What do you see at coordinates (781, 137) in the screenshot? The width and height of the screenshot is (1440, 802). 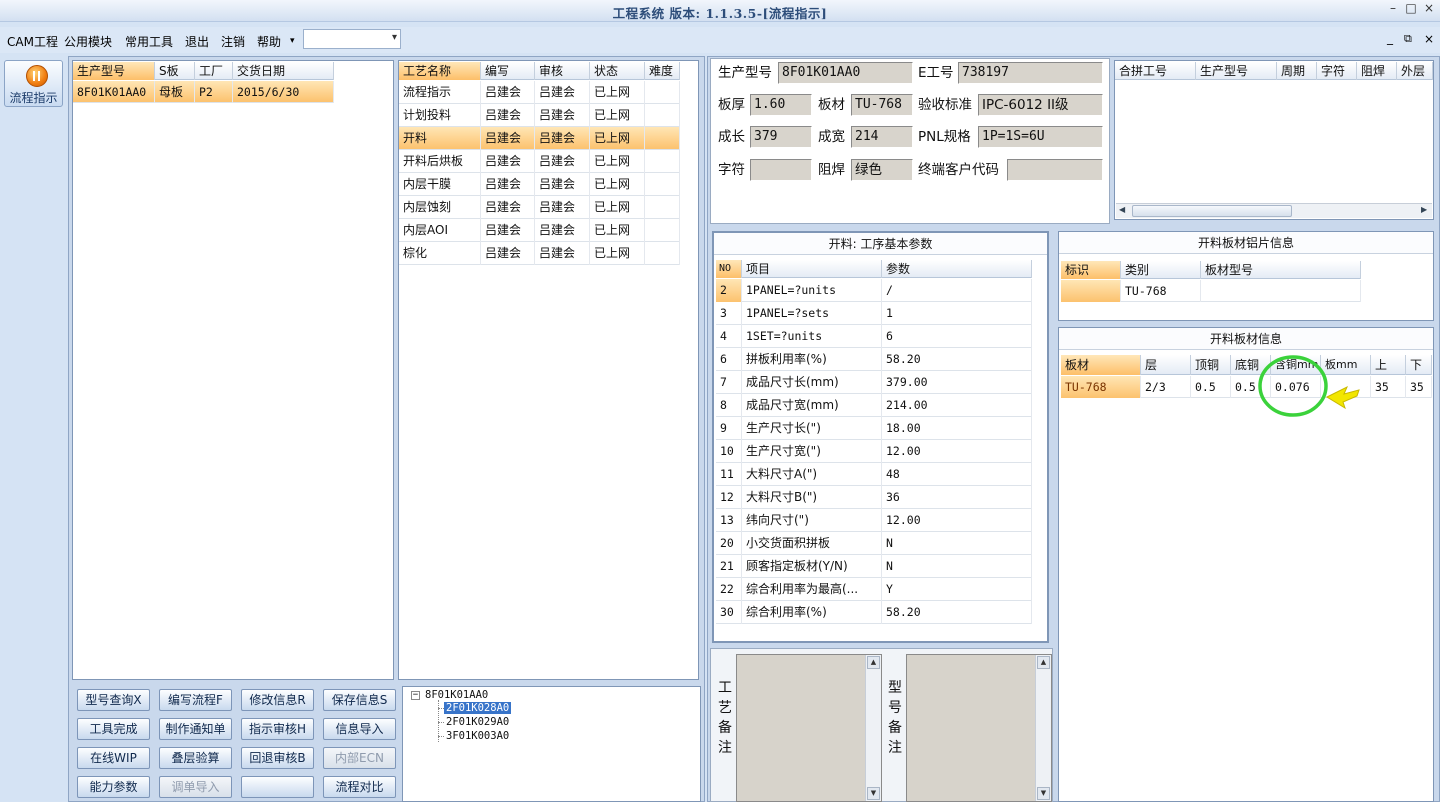 I see `field-length: 379` at bounding box center [781, 137].